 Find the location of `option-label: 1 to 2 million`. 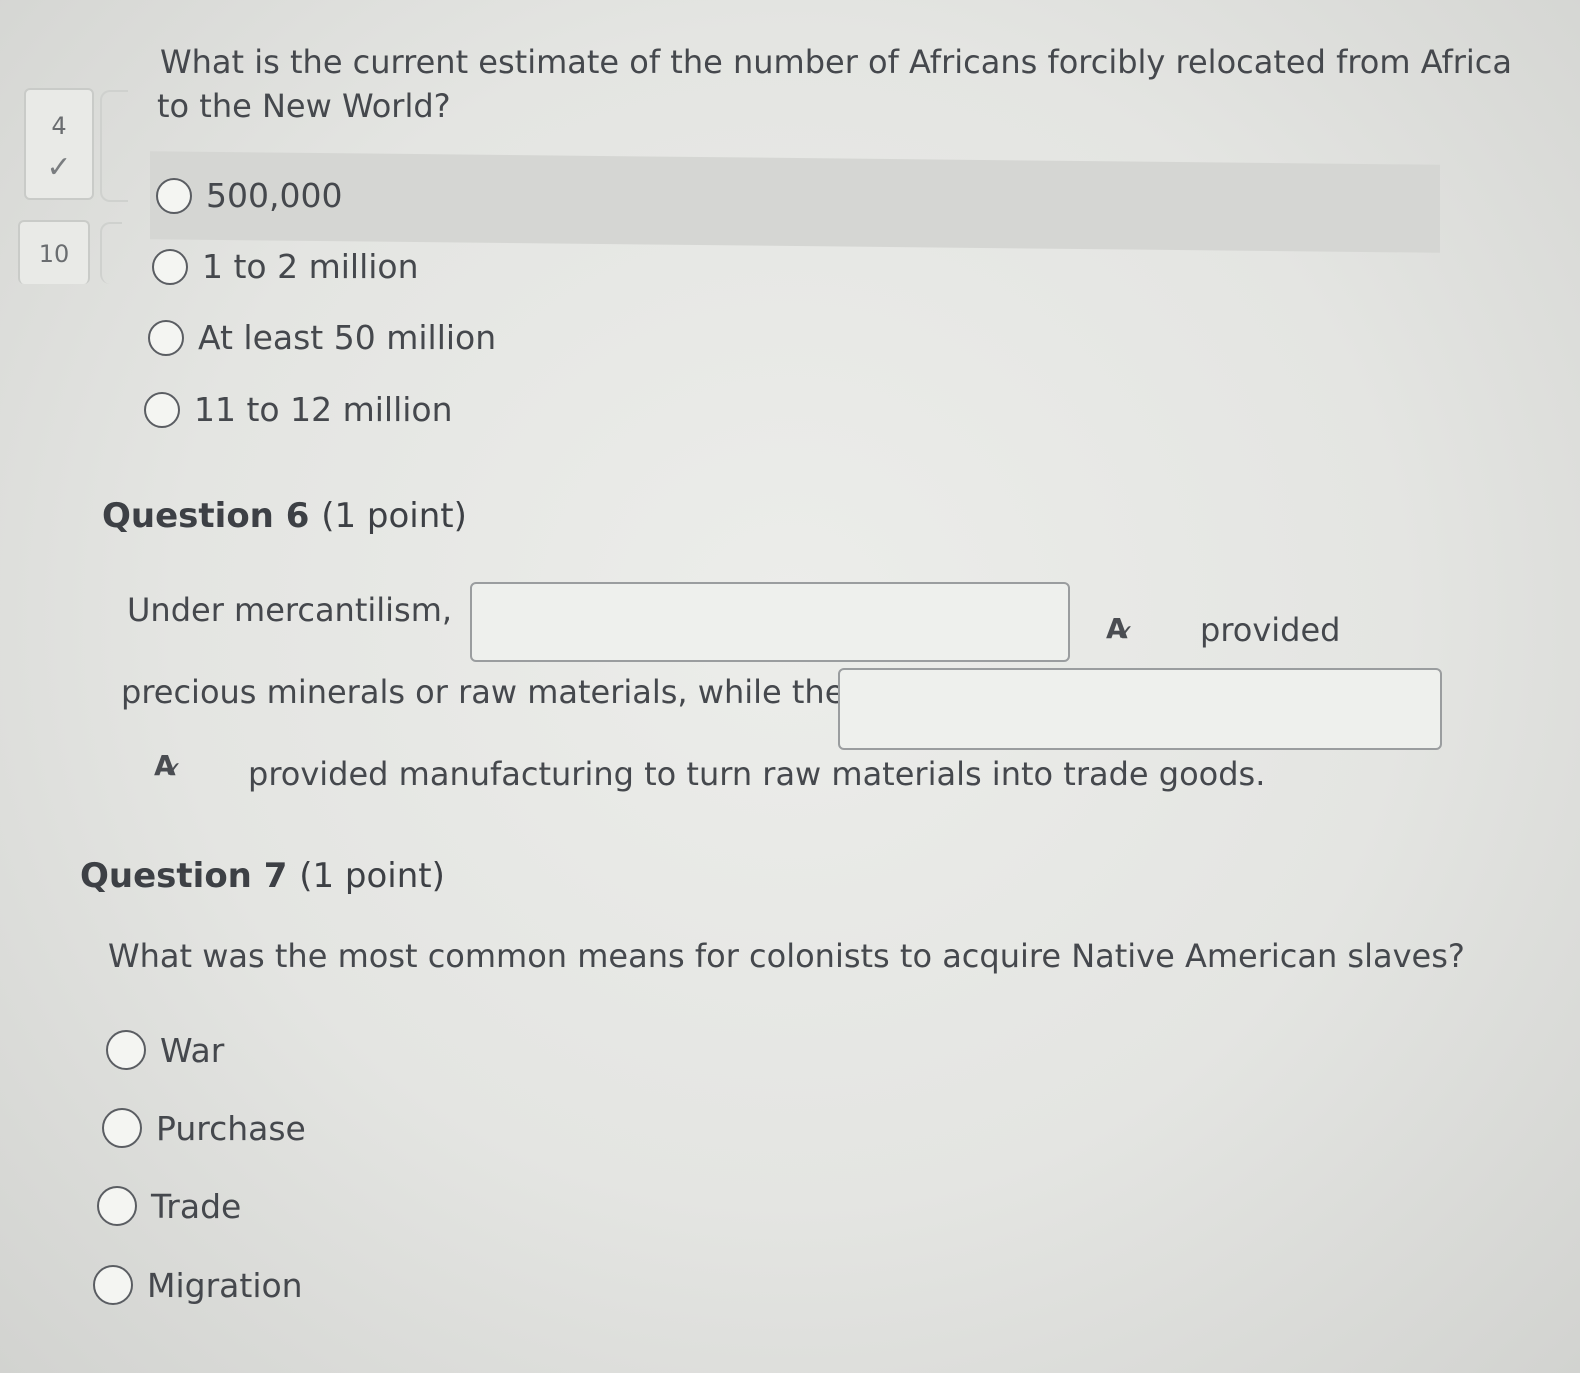

option-label: 1 to 2 million is located at coordinates (310, 266).